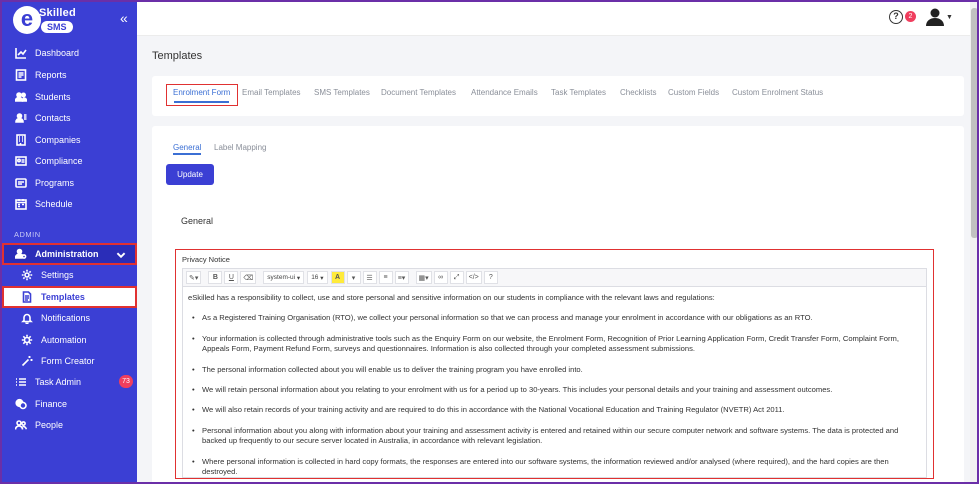 This screenshot has width=979, height=484. I want to click on coins-icon, so click(21, 404).